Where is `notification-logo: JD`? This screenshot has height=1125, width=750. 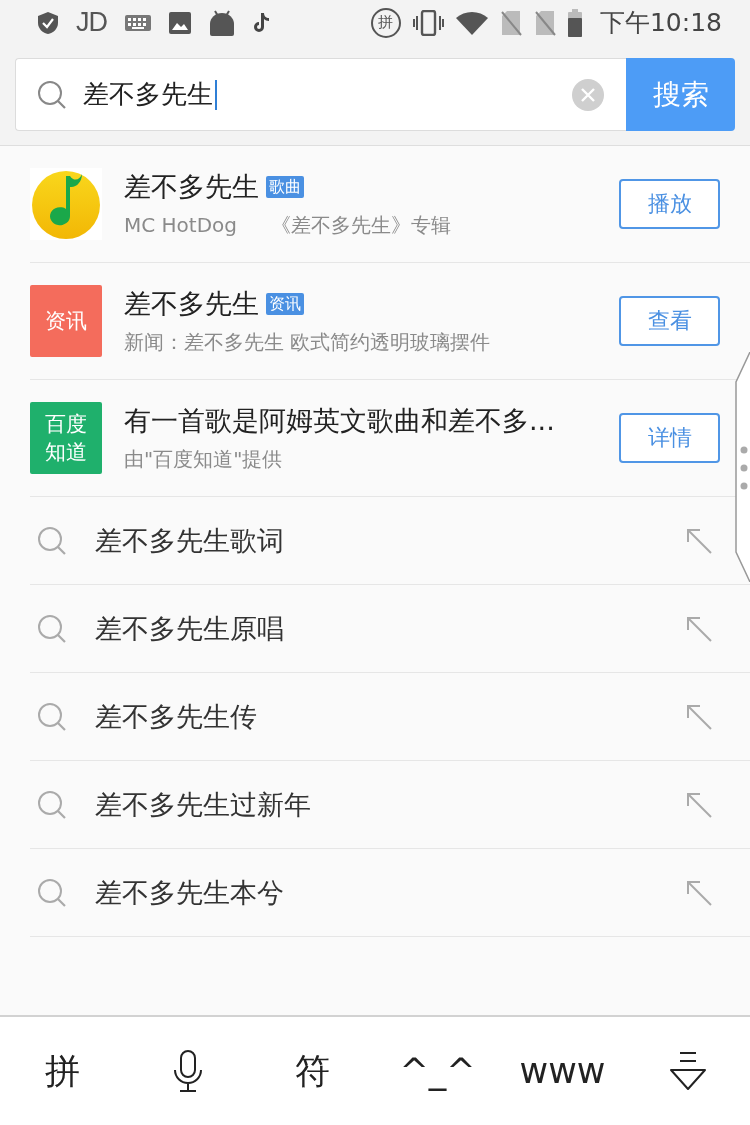 notification-logo: JD is located at coordinates (91, 22).